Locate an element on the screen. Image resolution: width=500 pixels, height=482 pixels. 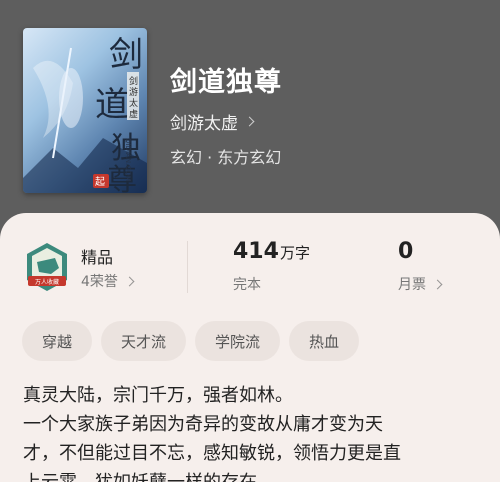
monthly-ticket-count: 0 is located at coordinates (406, 251).